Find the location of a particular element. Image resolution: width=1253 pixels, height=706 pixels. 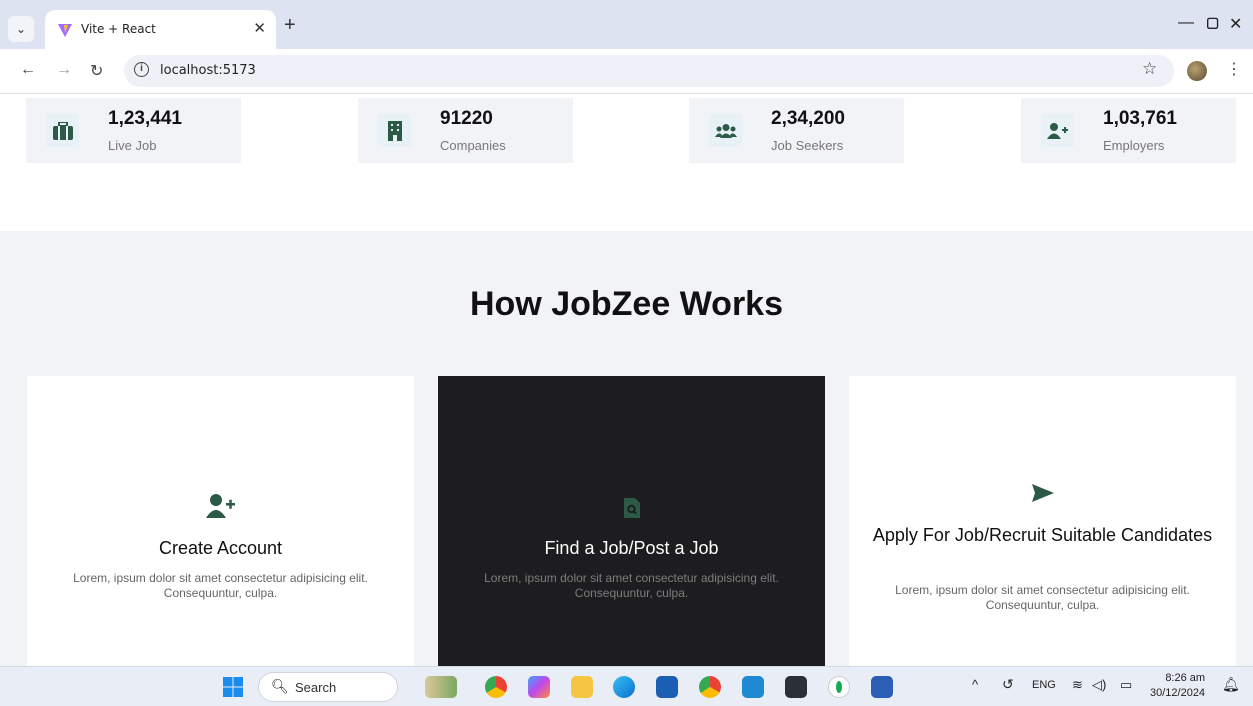

reload-icon: ↻ is located at coordinates (96, 71).